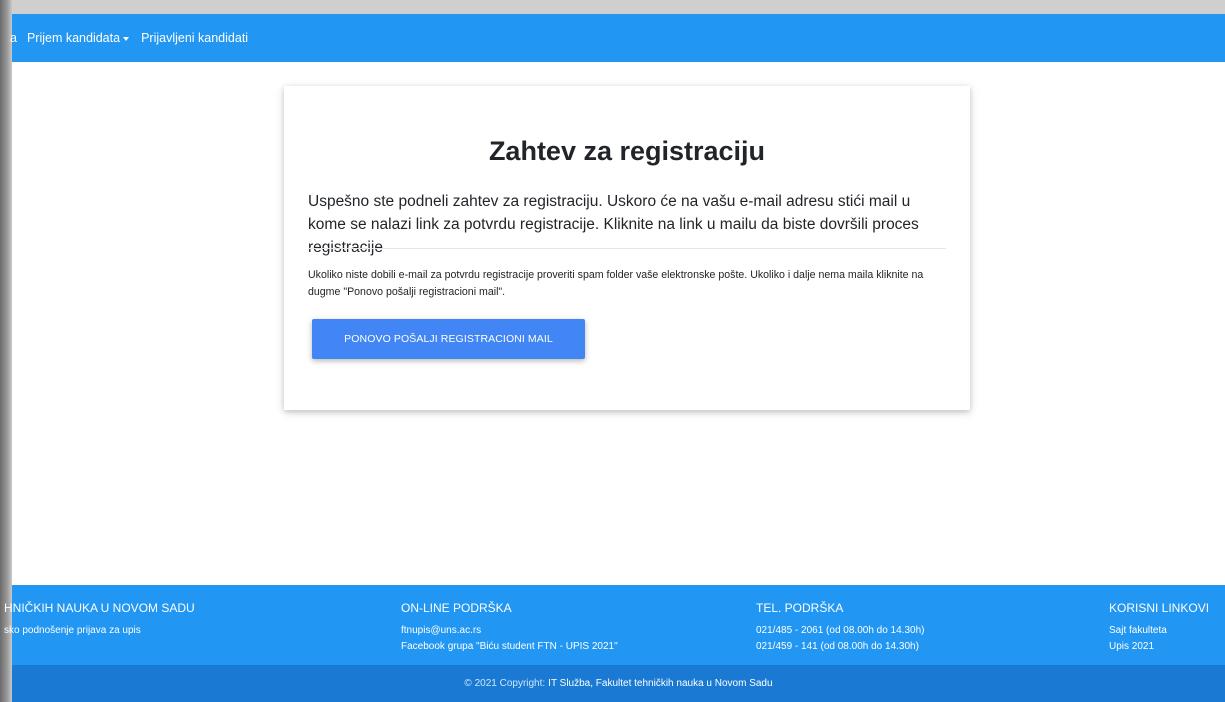 Image resolution: width=1225 pixels, height=702 pixels. Describe the element at coordinates (505, 683) in the screenshot. I see `copyright-text: © 2021 Copyright:` at that location.